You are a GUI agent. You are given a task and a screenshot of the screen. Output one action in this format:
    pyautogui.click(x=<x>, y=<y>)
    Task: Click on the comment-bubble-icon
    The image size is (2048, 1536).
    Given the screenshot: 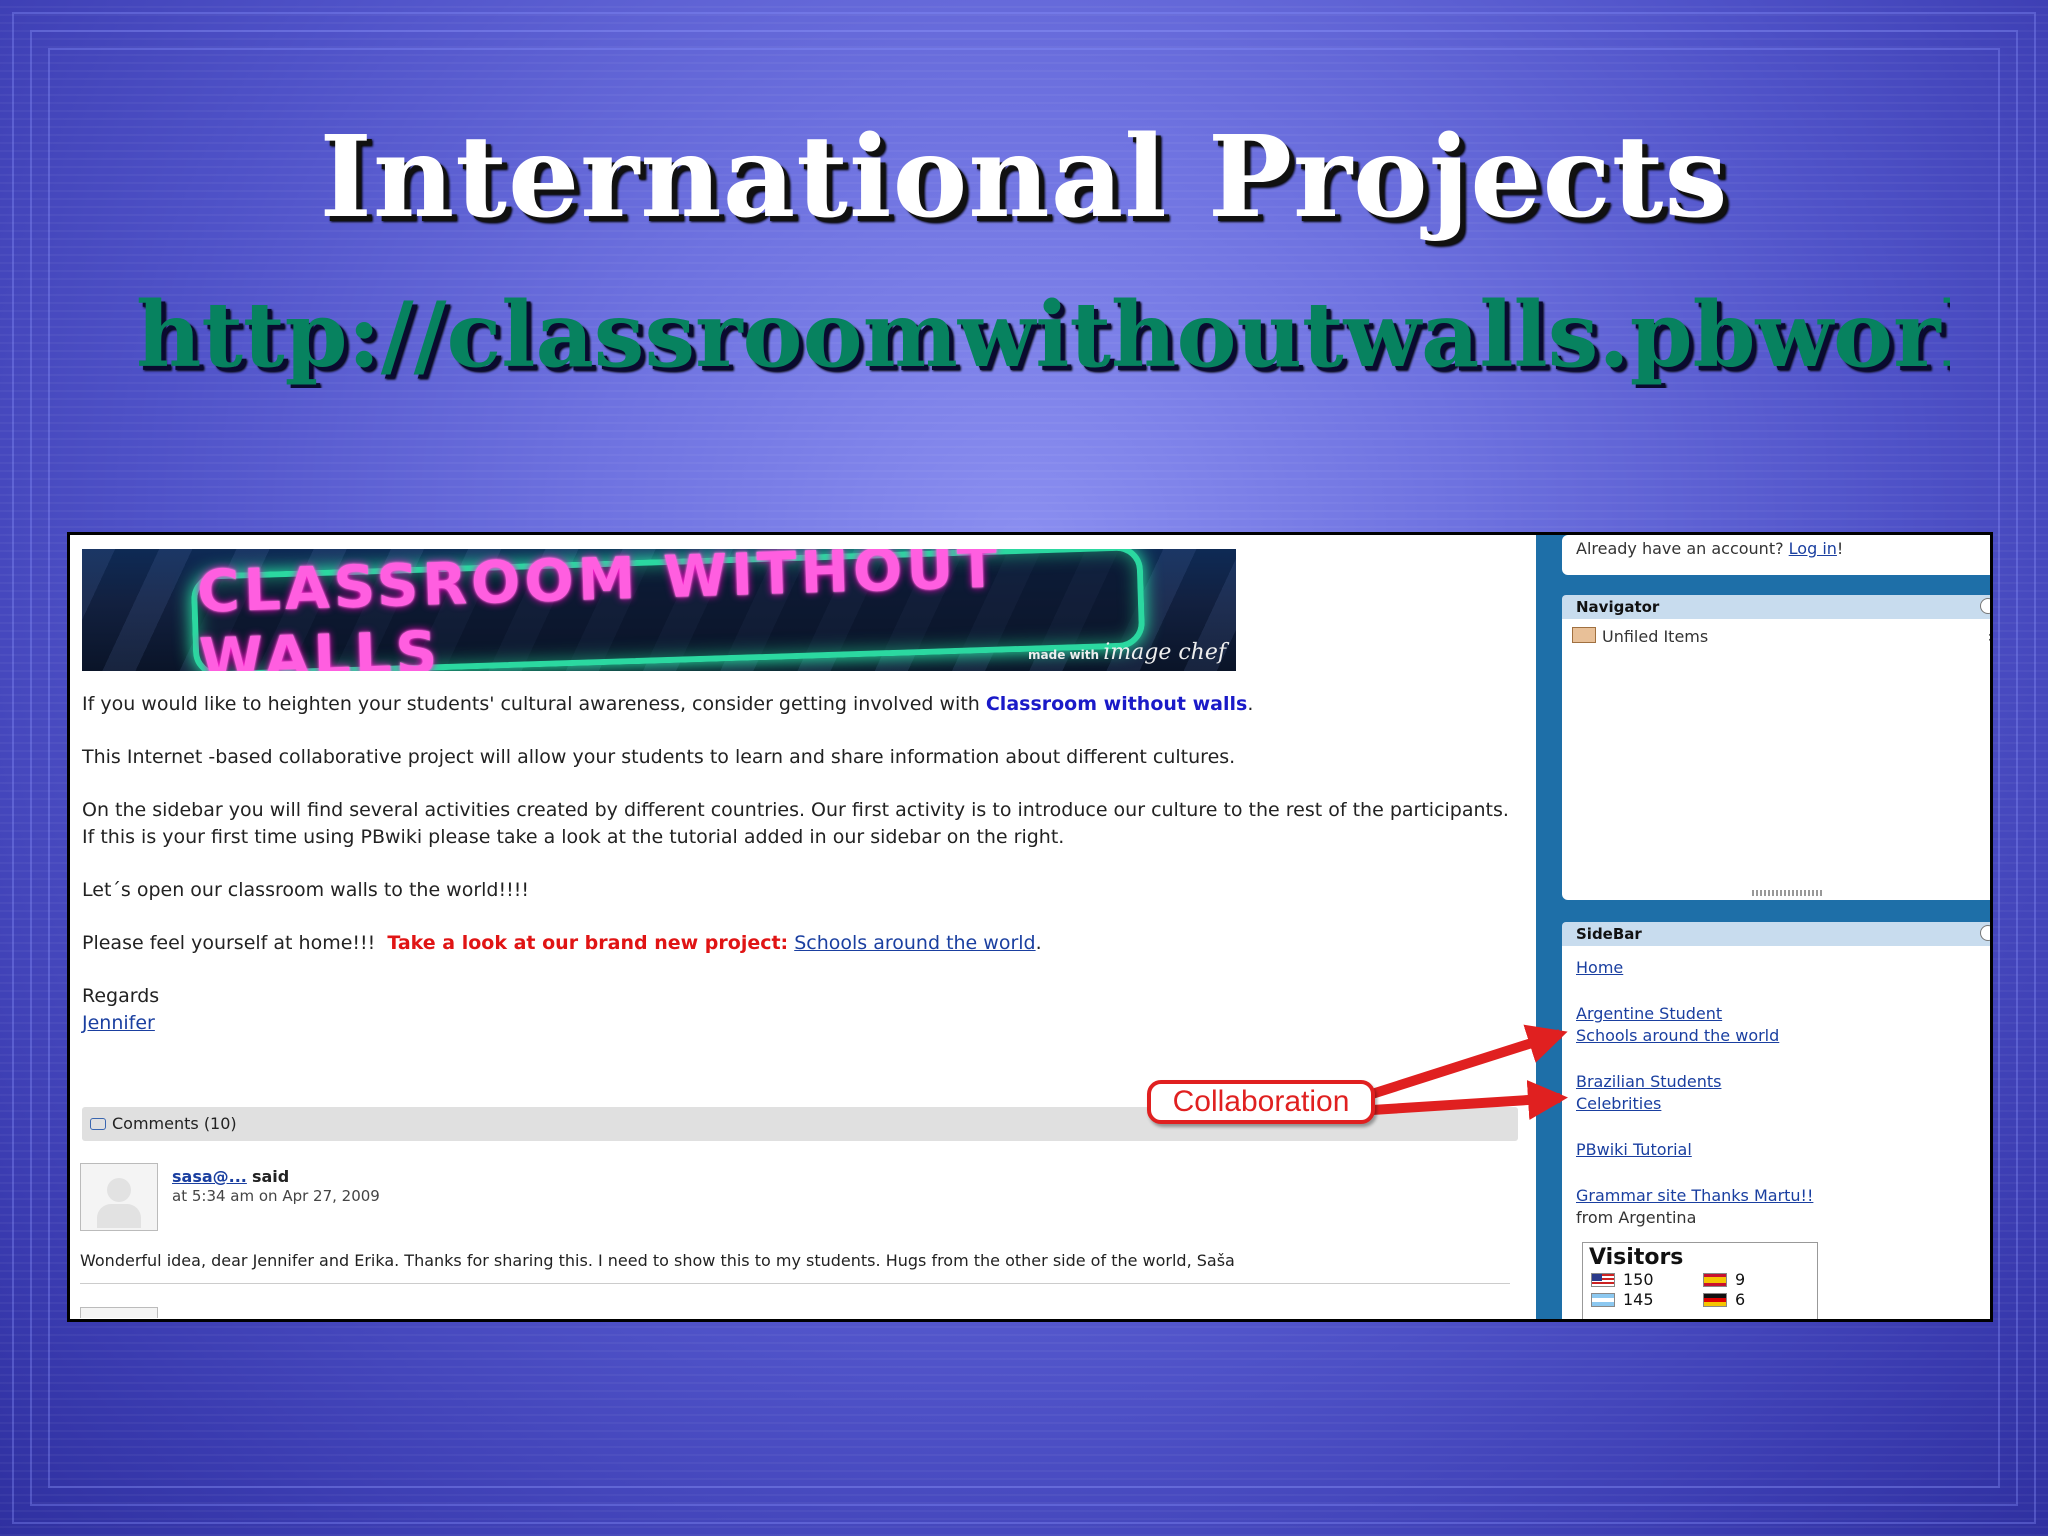 What is the action you would take?
    pyautogui.click(x=98, y=1124)
    